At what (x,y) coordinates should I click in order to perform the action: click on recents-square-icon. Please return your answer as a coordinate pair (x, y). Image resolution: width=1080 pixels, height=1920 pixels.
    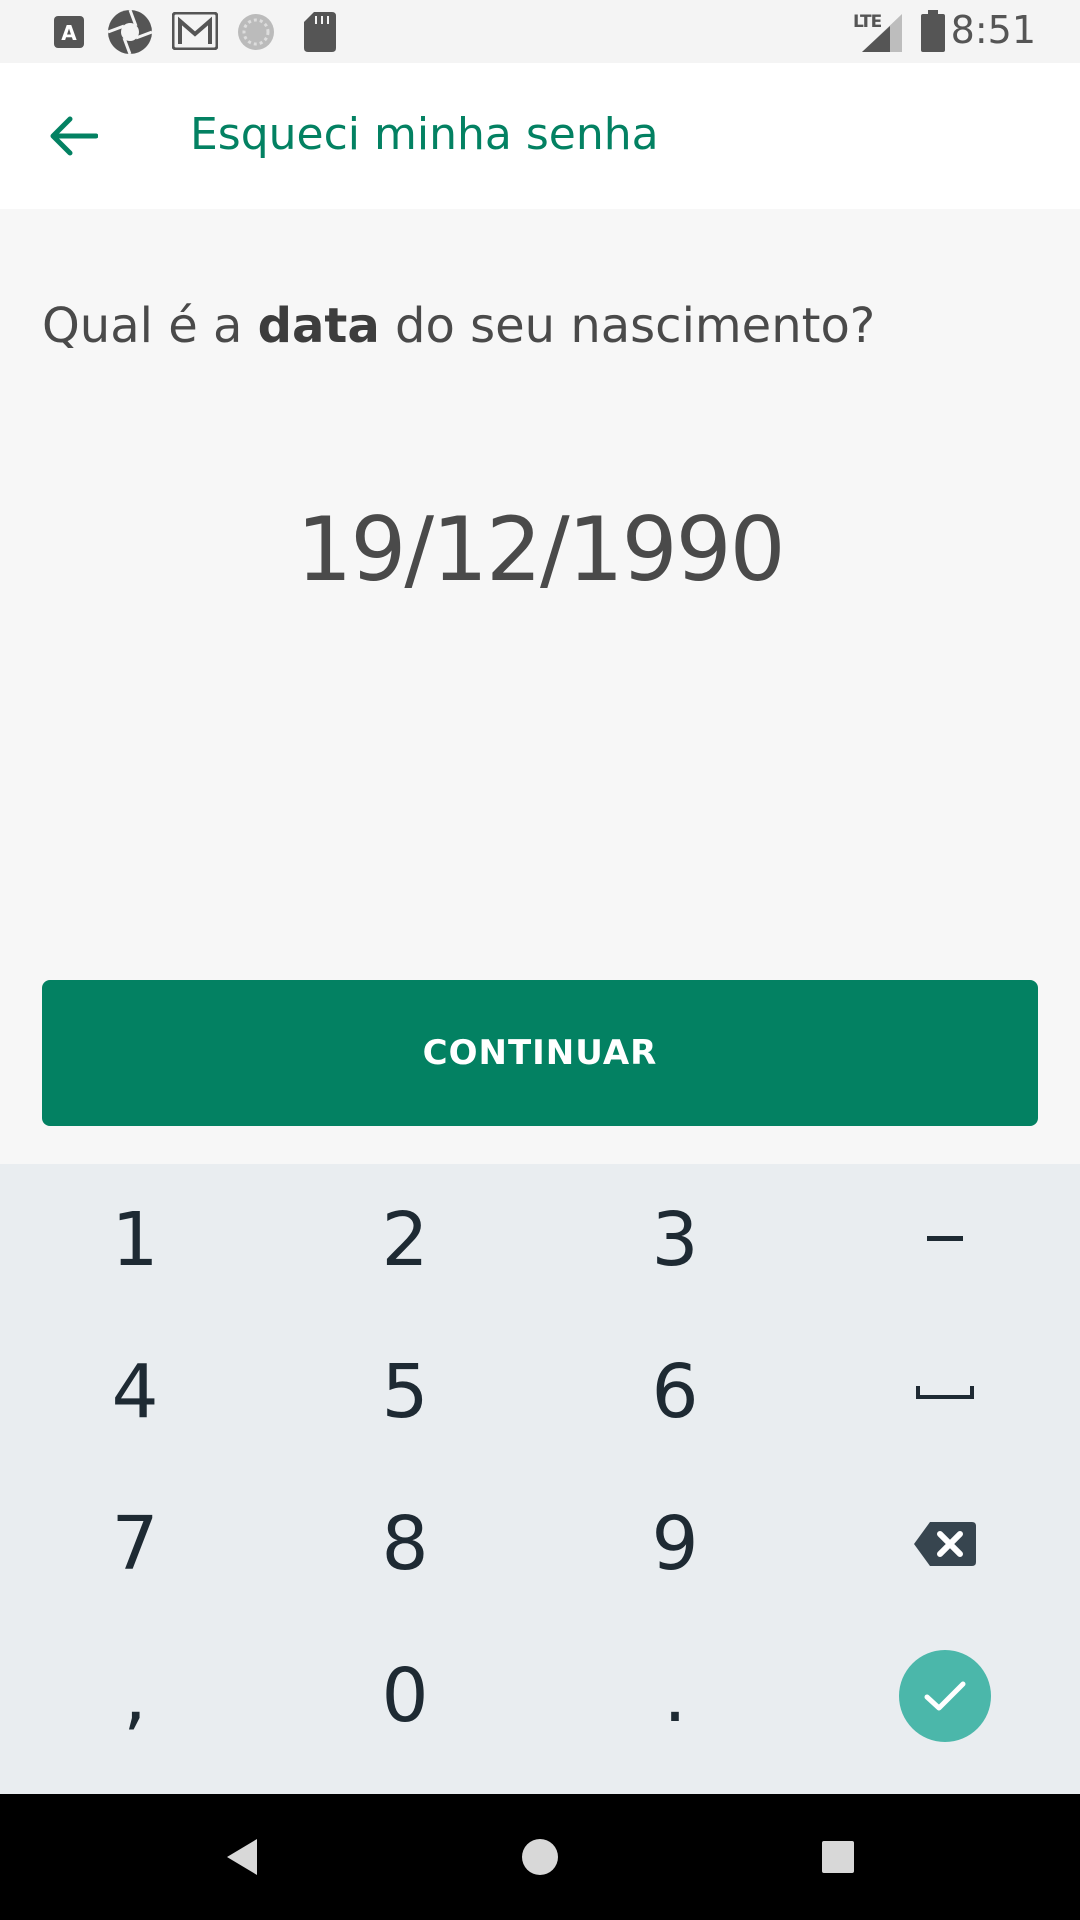
    Looking at the image, I should click on (838, 1857).